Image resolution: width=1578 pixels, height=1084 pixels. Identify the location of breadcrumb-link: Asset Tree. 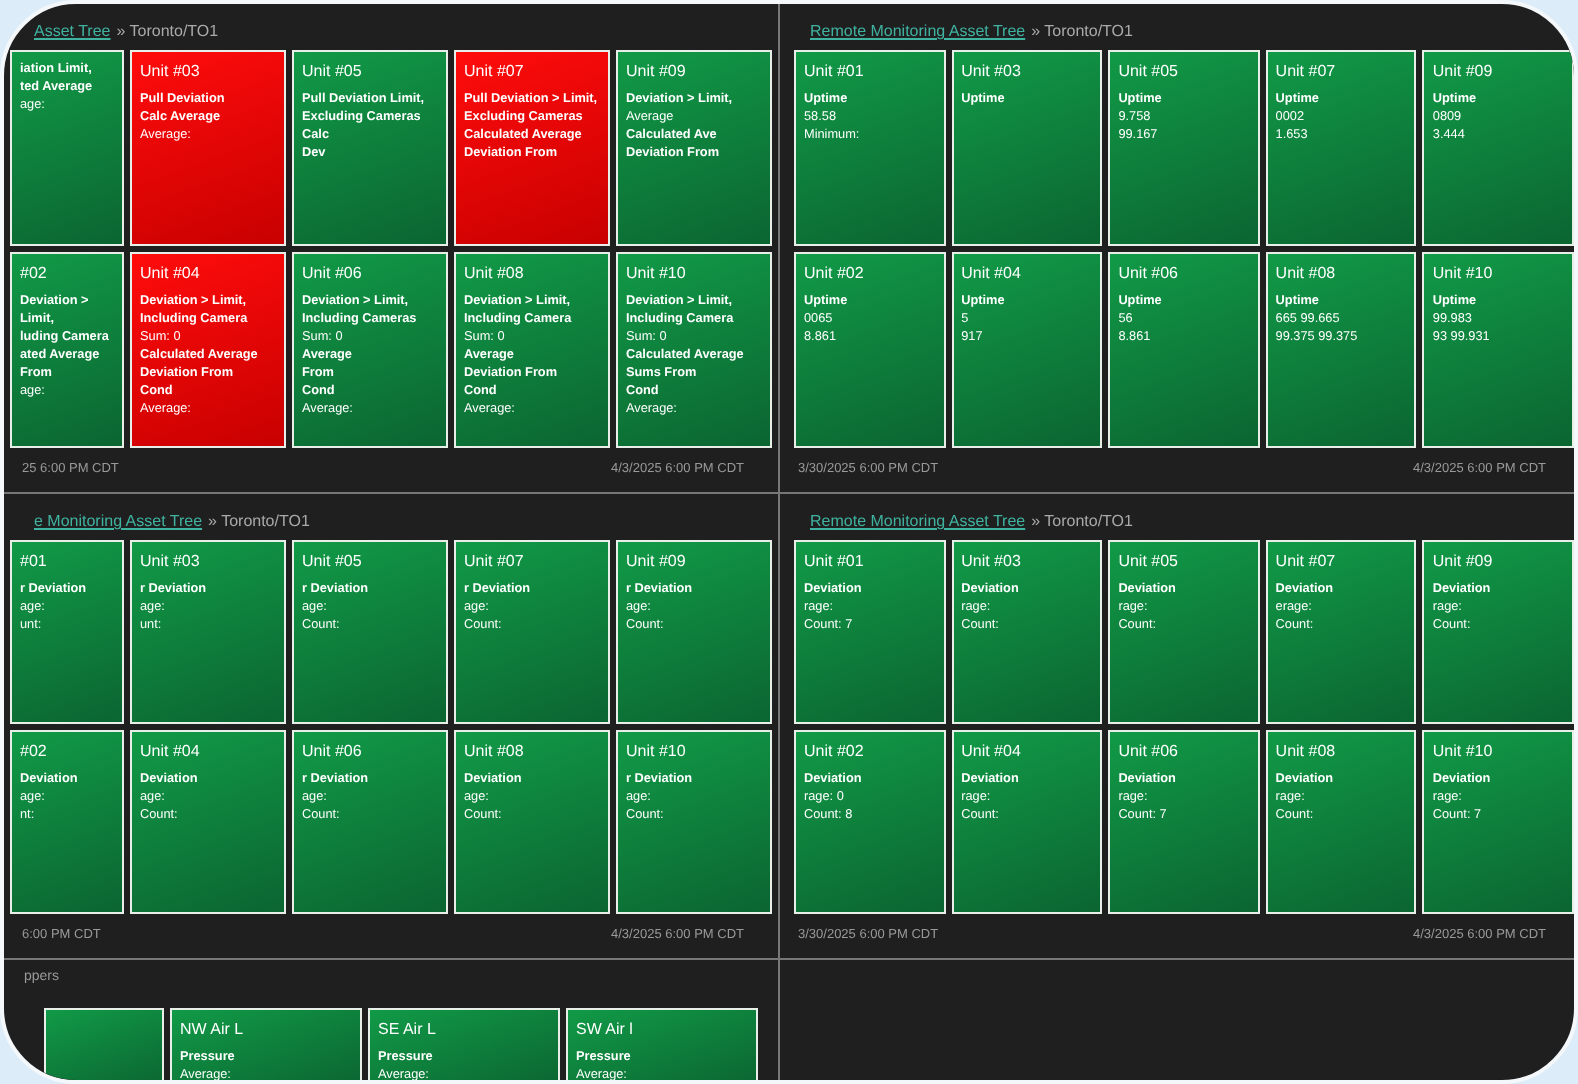
(72, 32).